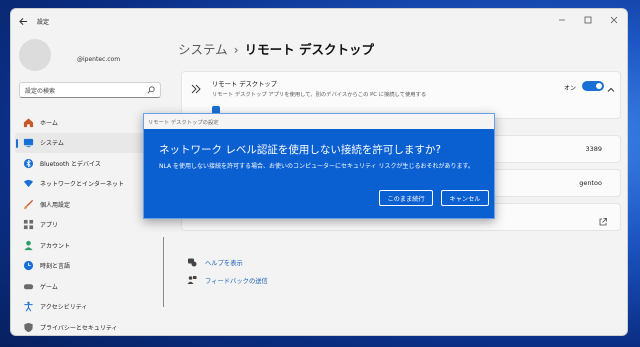 The width and height of the screenshot is (640, 347). Describe the element at coordinates (99, 59) in the screenshot. I see `user-email: @ipentec.com` at that location.